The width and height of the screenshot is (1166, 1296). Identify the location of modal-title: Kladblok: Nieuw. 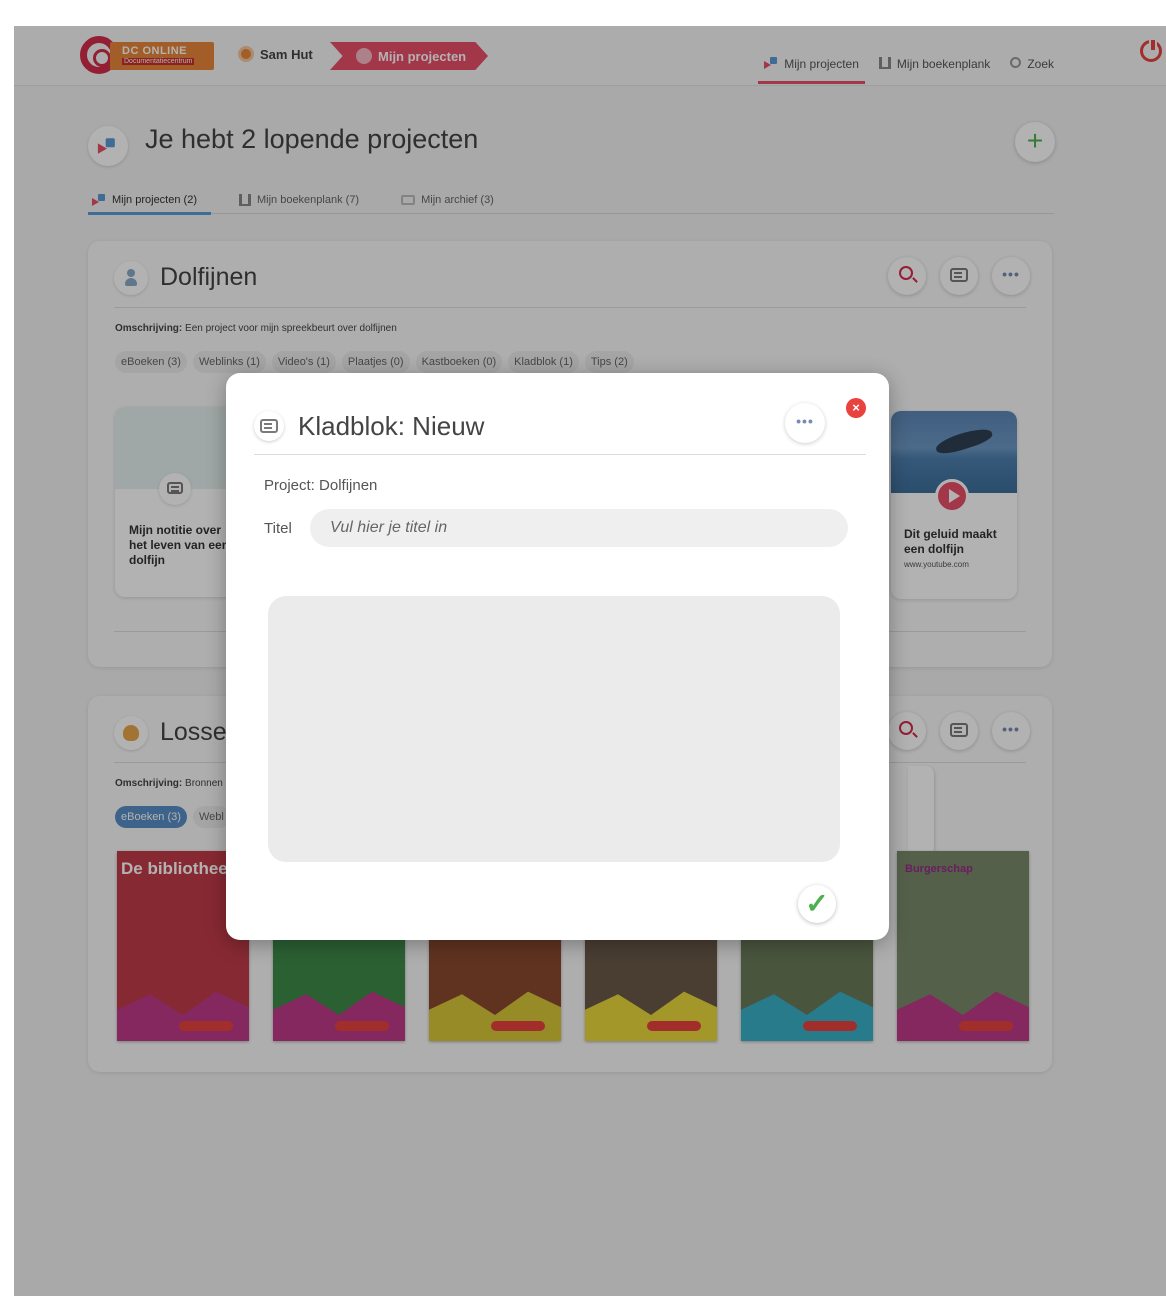
(391, 426).